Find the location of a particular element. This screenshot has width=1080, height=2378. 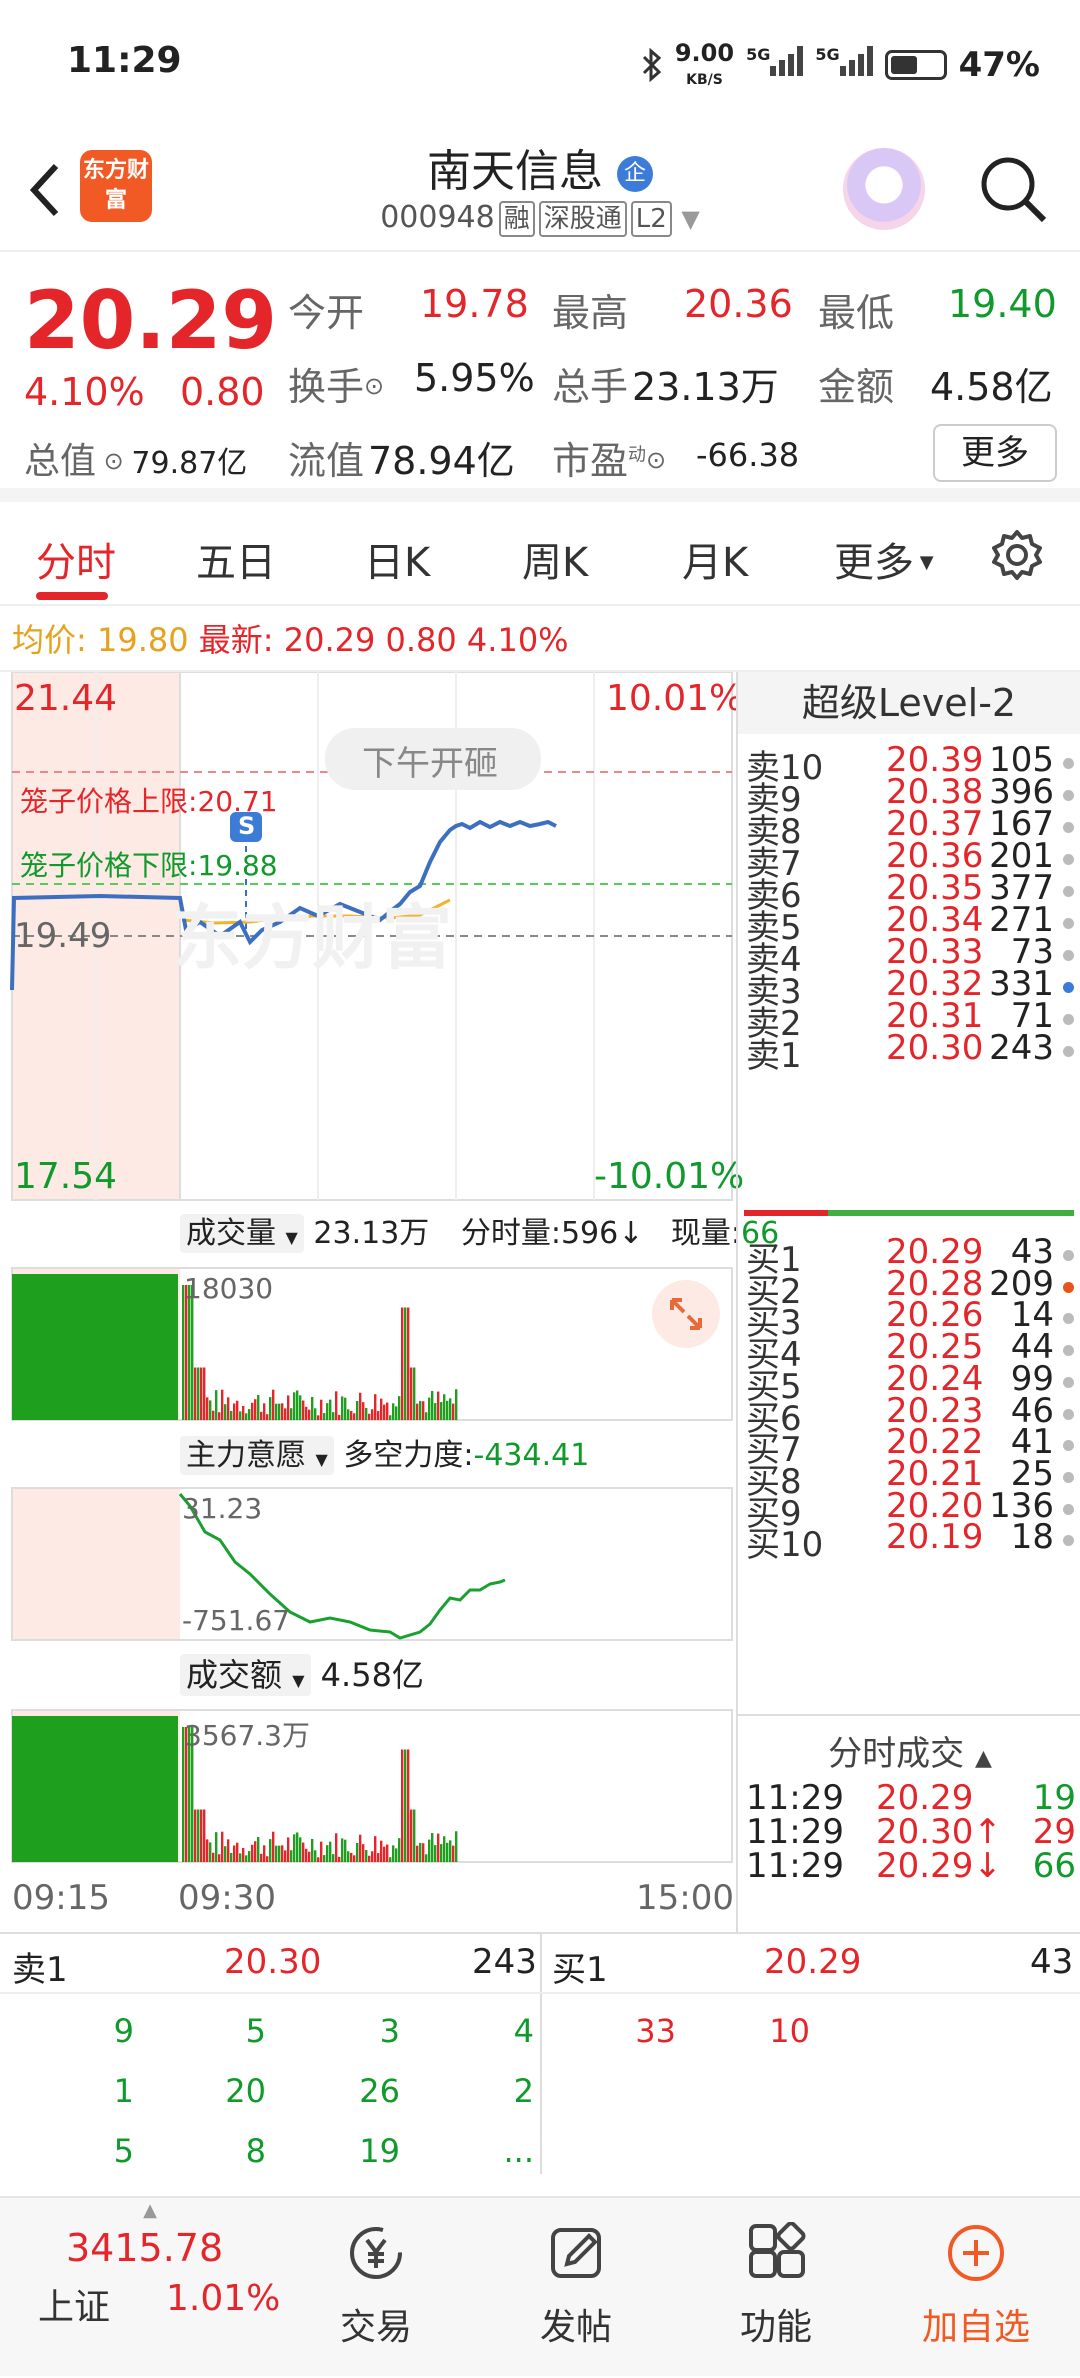

bottom-nav: ▲ 3415.78 上证 1.01% 交易 发帖 功能 加自选 is located at coordinates (540, 2286).